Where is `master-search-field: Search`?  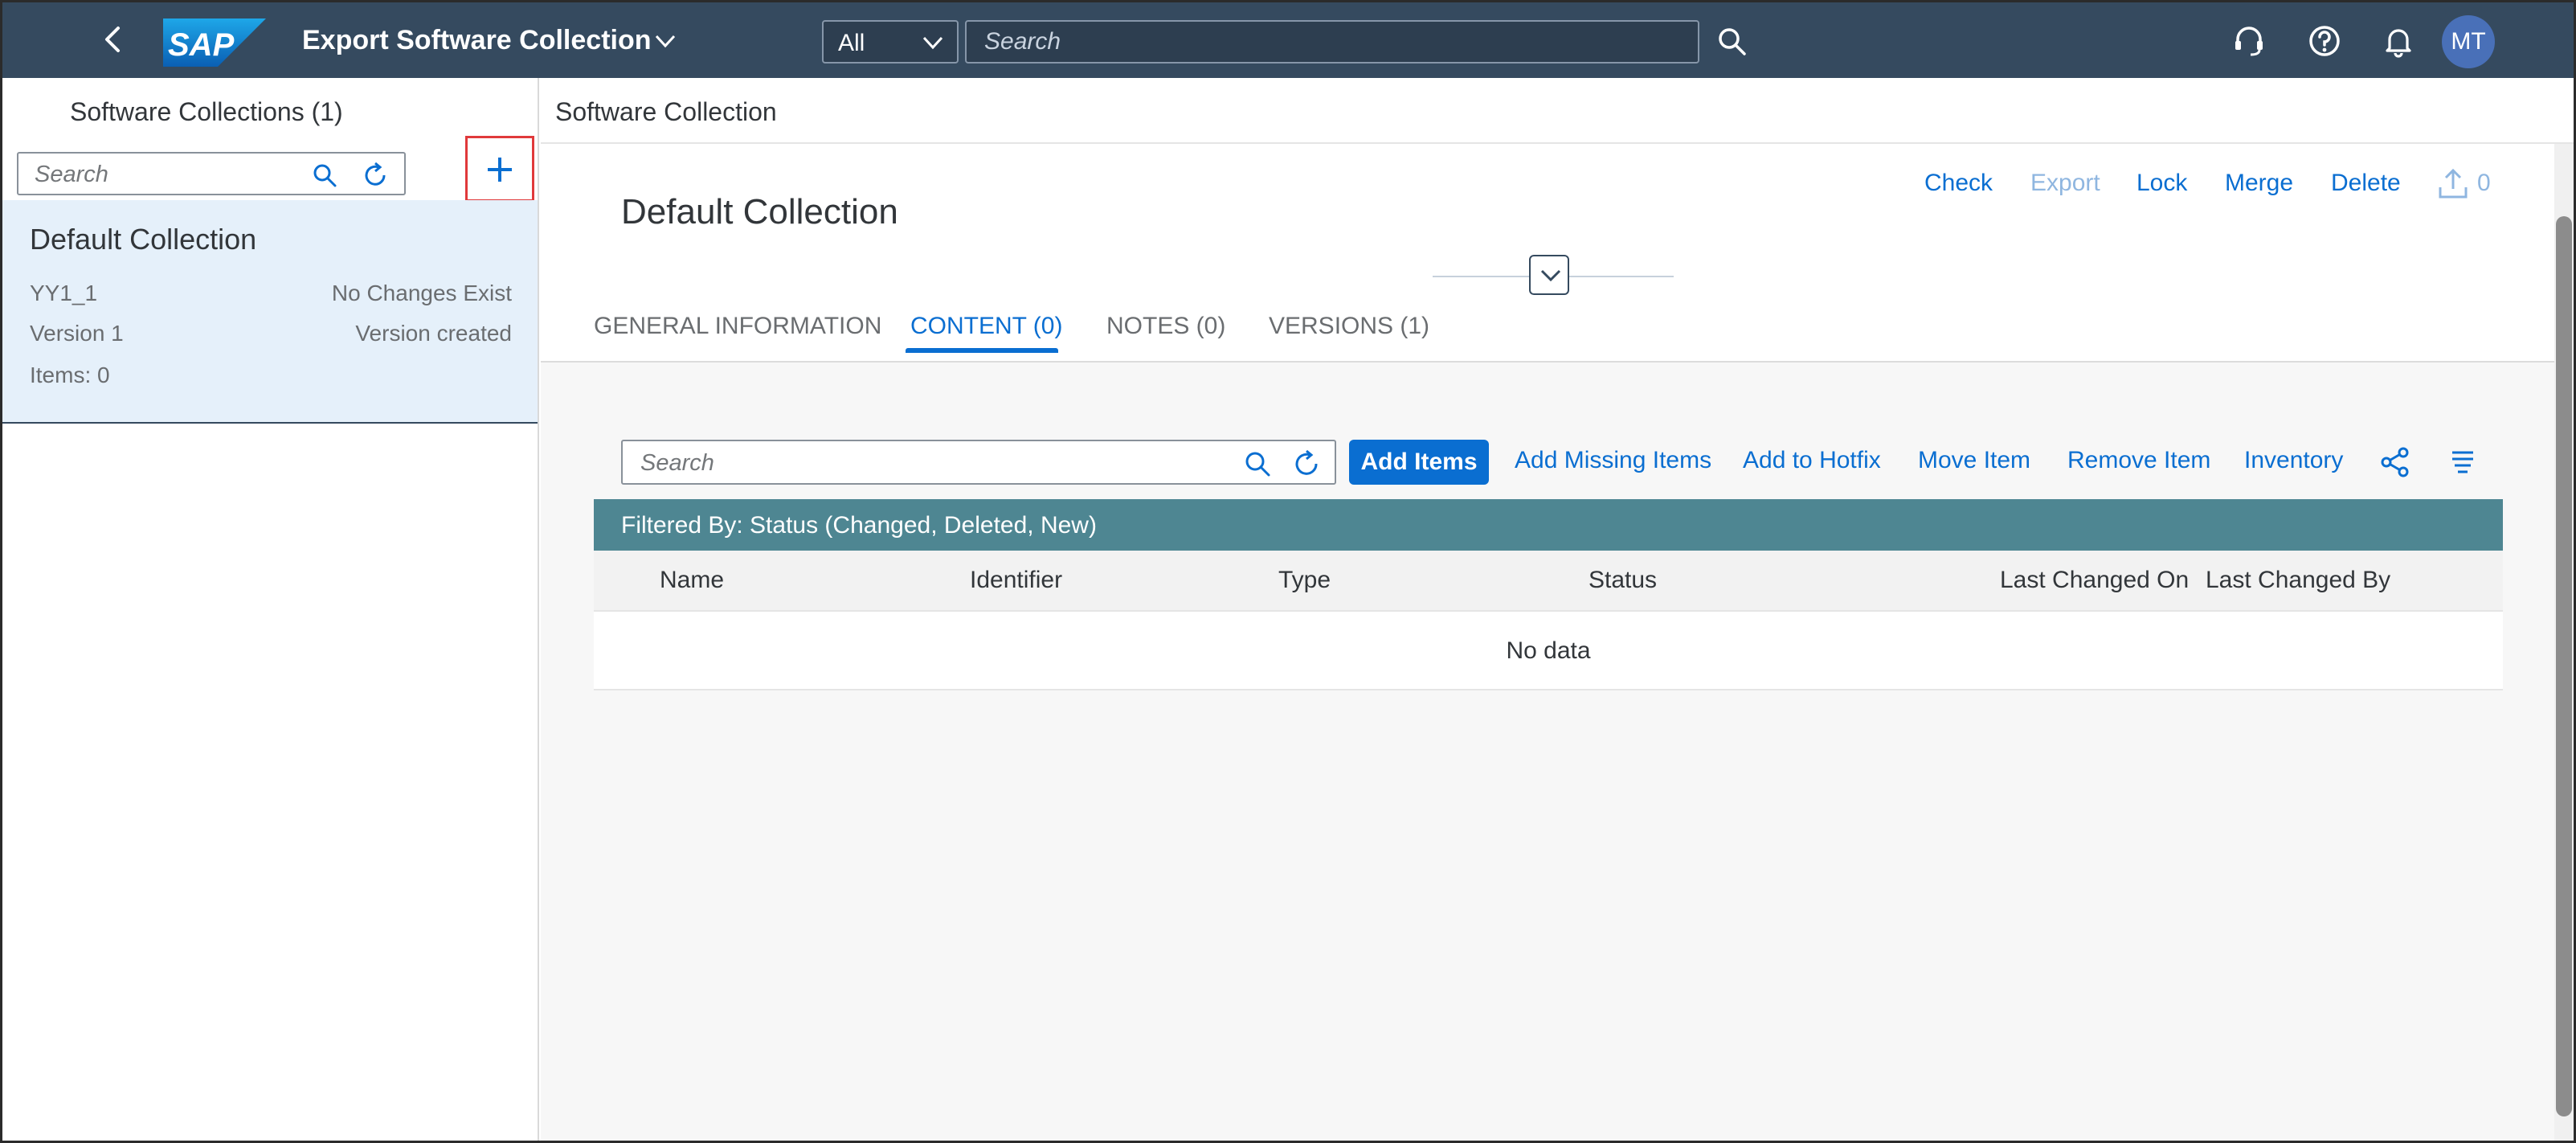
master-search-field: Search is located at coordinates (211, 173).